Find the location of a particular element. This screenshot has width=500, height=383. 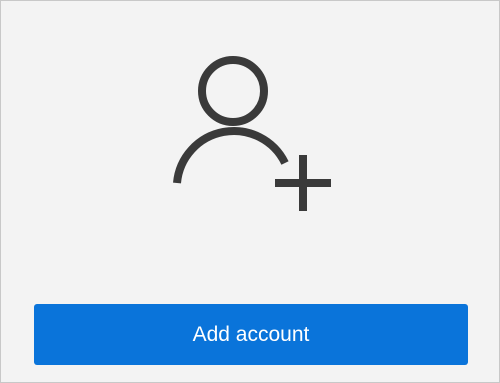

add-account-button: Add account is located at coordinates (251, 334).